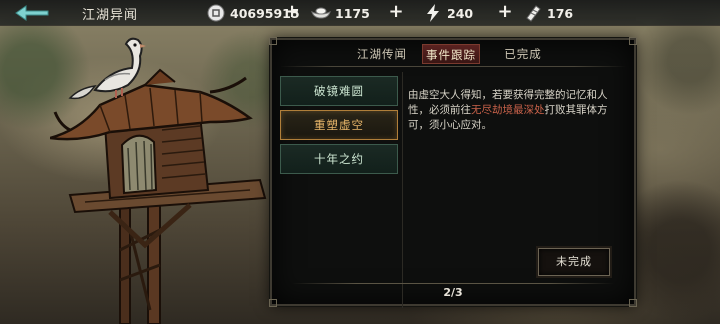 The width and height of the screenshot is (720, 324). I want to click on tab-completed: 已完成, so click(523, 54).